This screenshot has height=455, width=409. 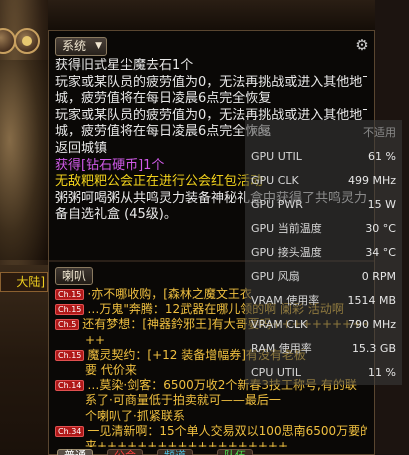 I want to click on message-text: 系了·可商量低于拍卖就可——最后一, so click(x=183, y=400).